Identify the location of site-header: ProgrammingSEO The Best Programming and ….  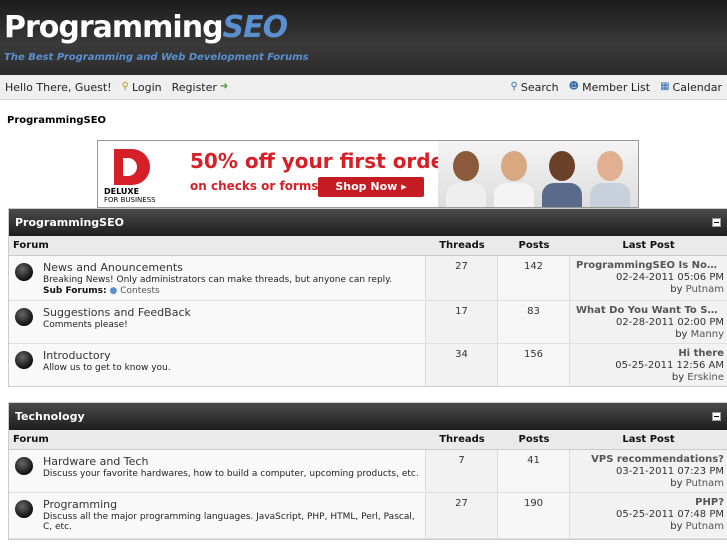
(363, 37).